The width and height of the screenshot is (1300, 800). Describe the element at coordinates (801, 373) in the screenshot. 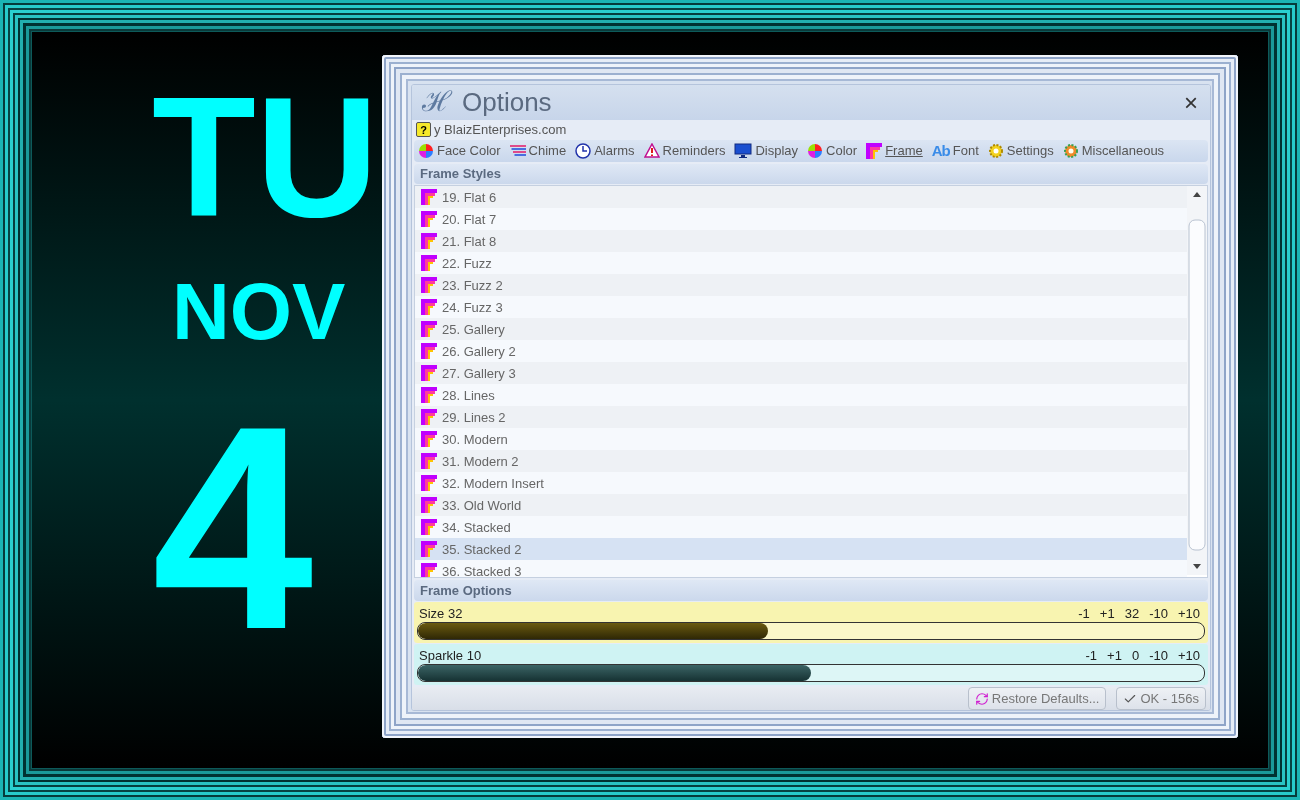

I see `list-item: 27. Gallery 3` at that location.